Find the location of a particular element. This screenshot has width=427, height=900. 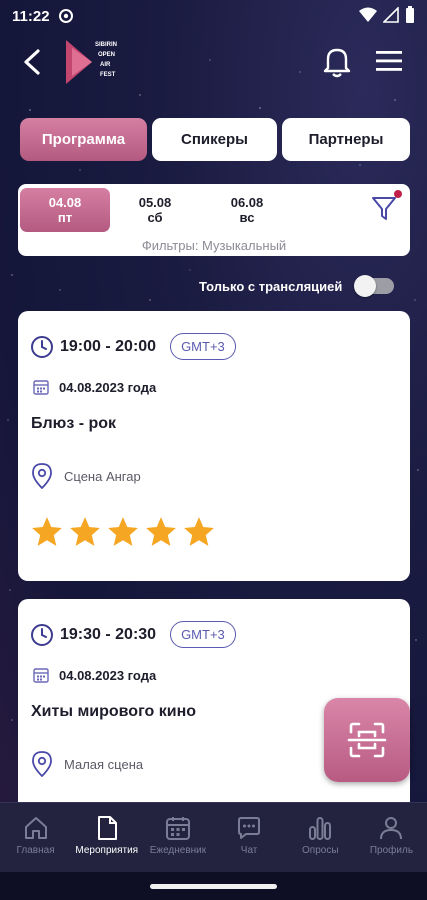

nav-item-planner: Ежедневник is located at coordinates (177, 837).